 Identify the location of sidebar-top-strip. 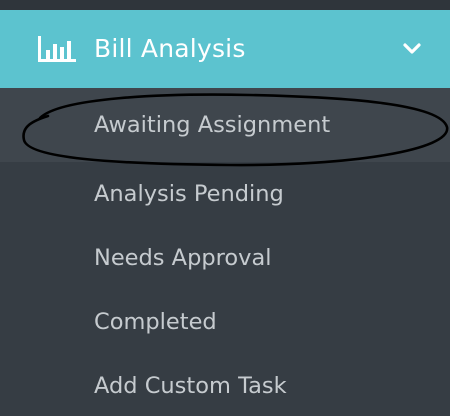
(225, 5).